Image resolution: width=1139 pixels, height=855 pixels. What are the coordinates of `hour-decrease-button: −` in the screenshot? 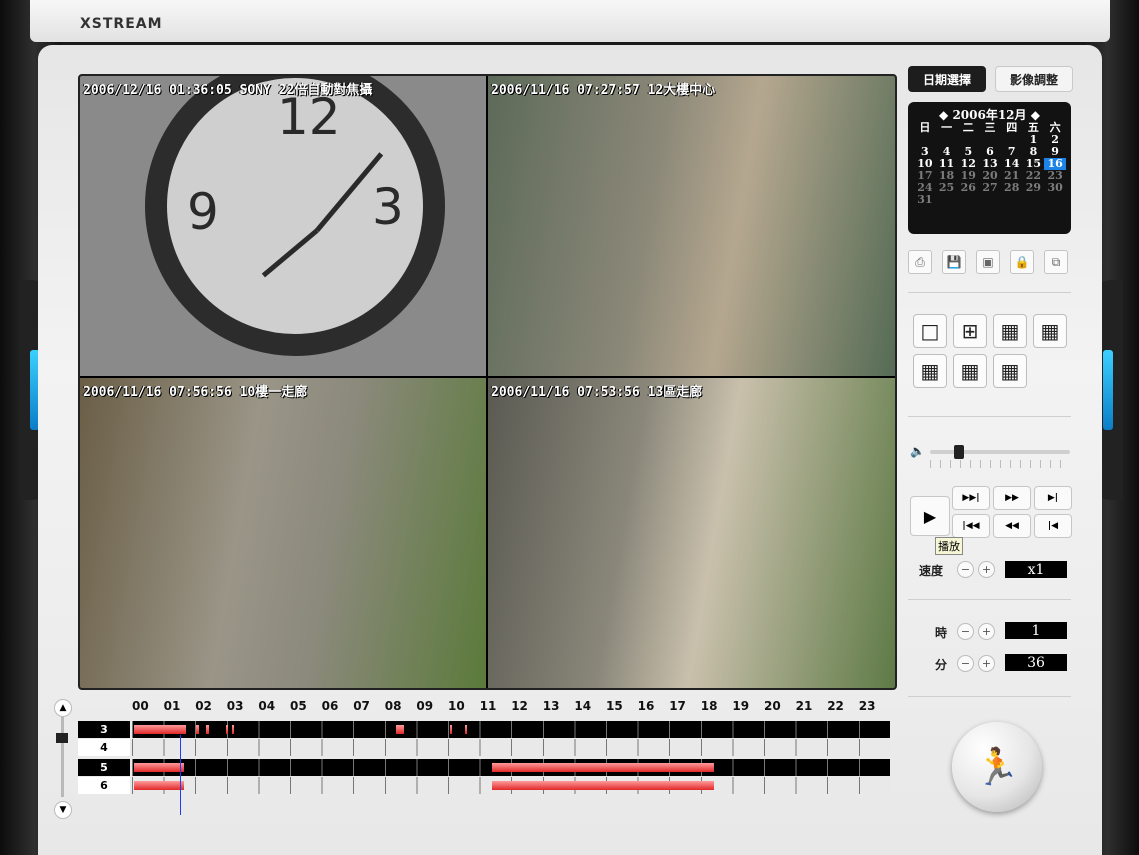 It's located at (965, 631).